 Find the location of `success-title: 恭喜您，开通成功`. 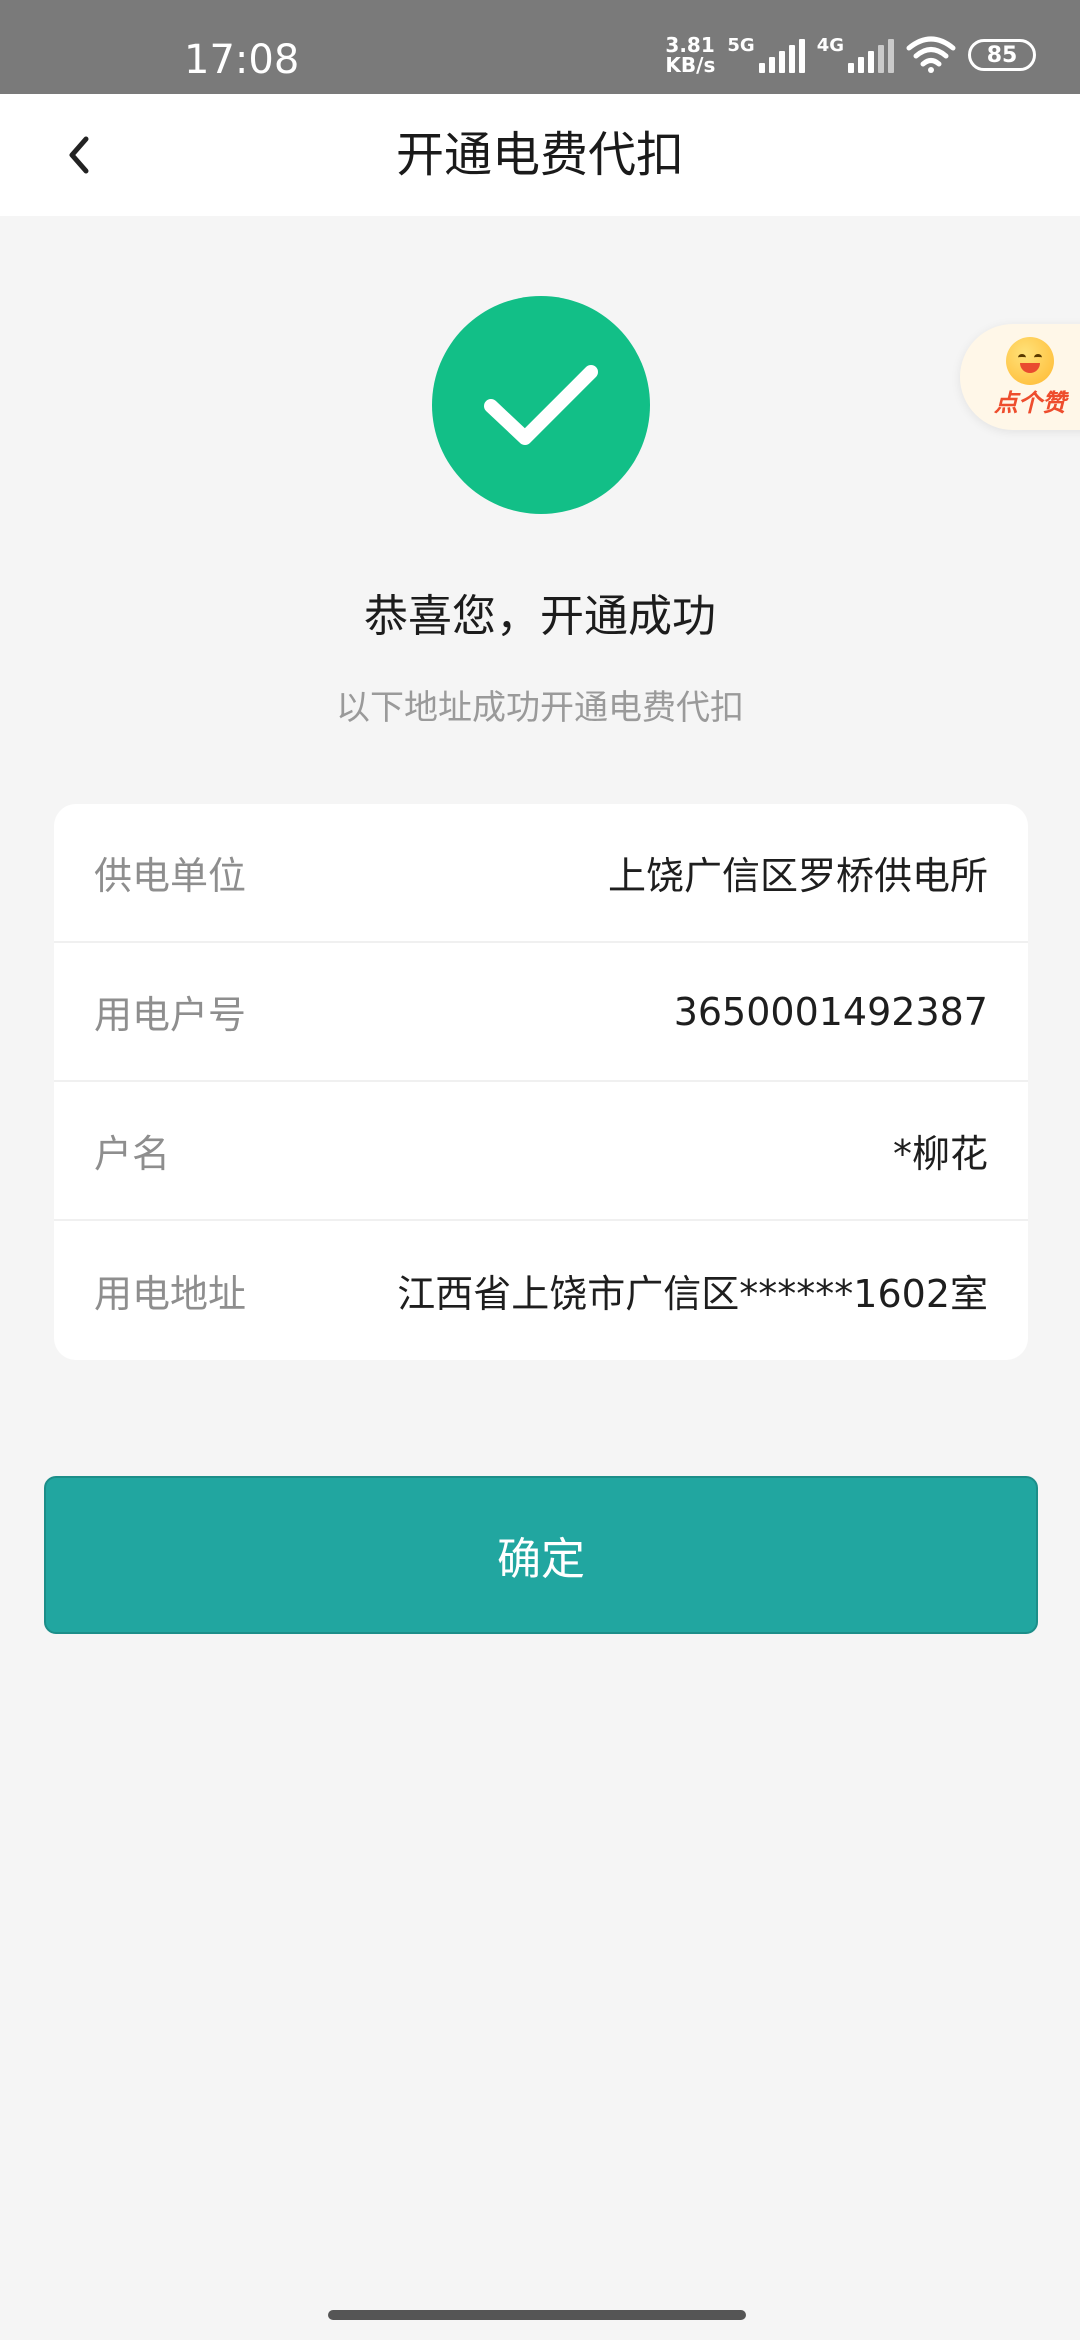

success-title: 恭喜您，开通成功 is located at coordinates (540, 616).